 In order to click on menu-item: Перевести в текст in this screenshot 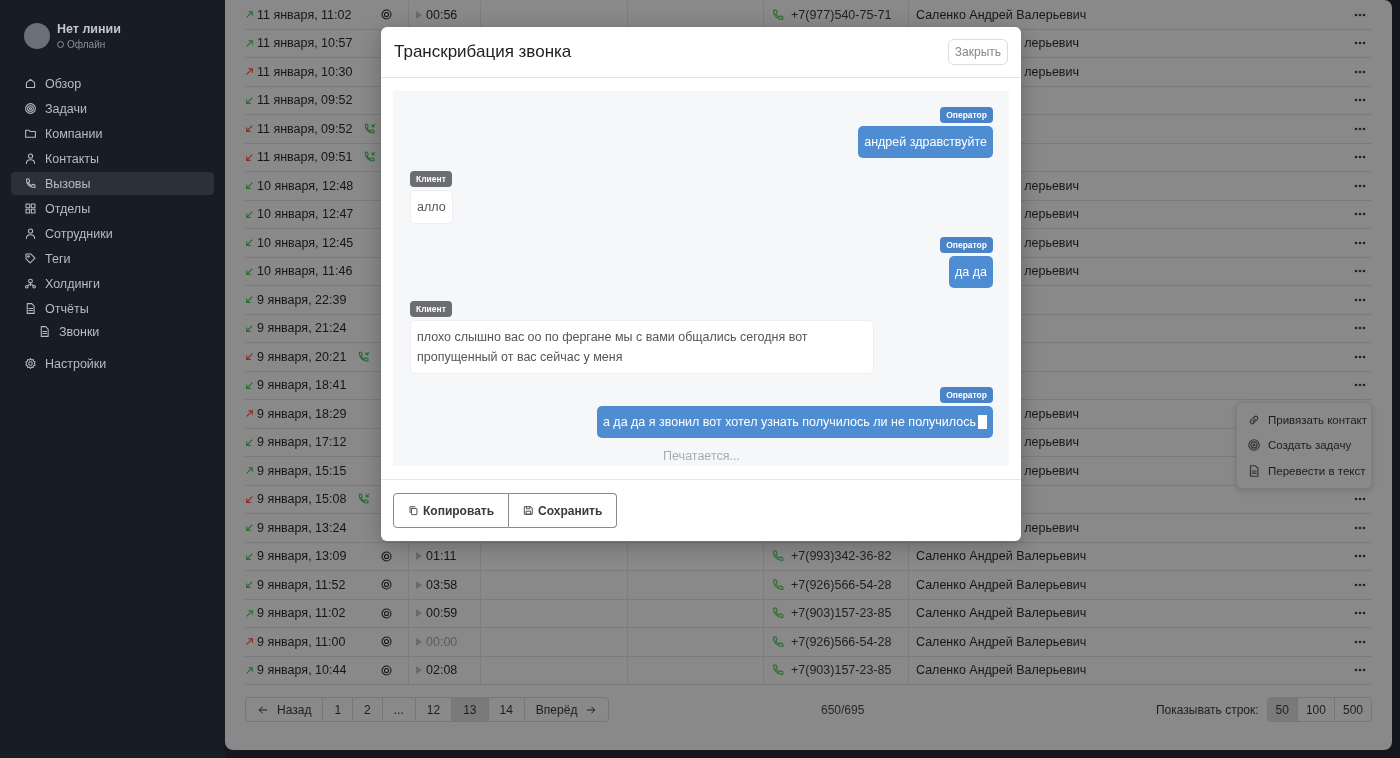, I will do `click(1304, 471)`.